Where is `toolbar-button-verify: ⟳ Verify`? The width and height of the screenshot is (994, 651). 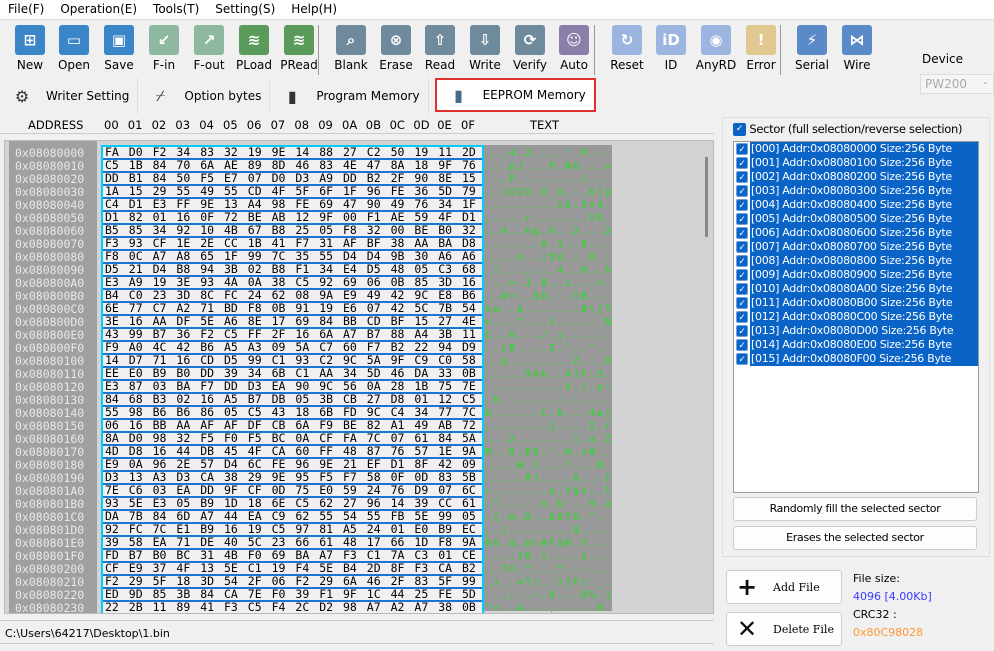
toolbar-button-verify: ⟳ Verify is located at coordinates (530, 48).